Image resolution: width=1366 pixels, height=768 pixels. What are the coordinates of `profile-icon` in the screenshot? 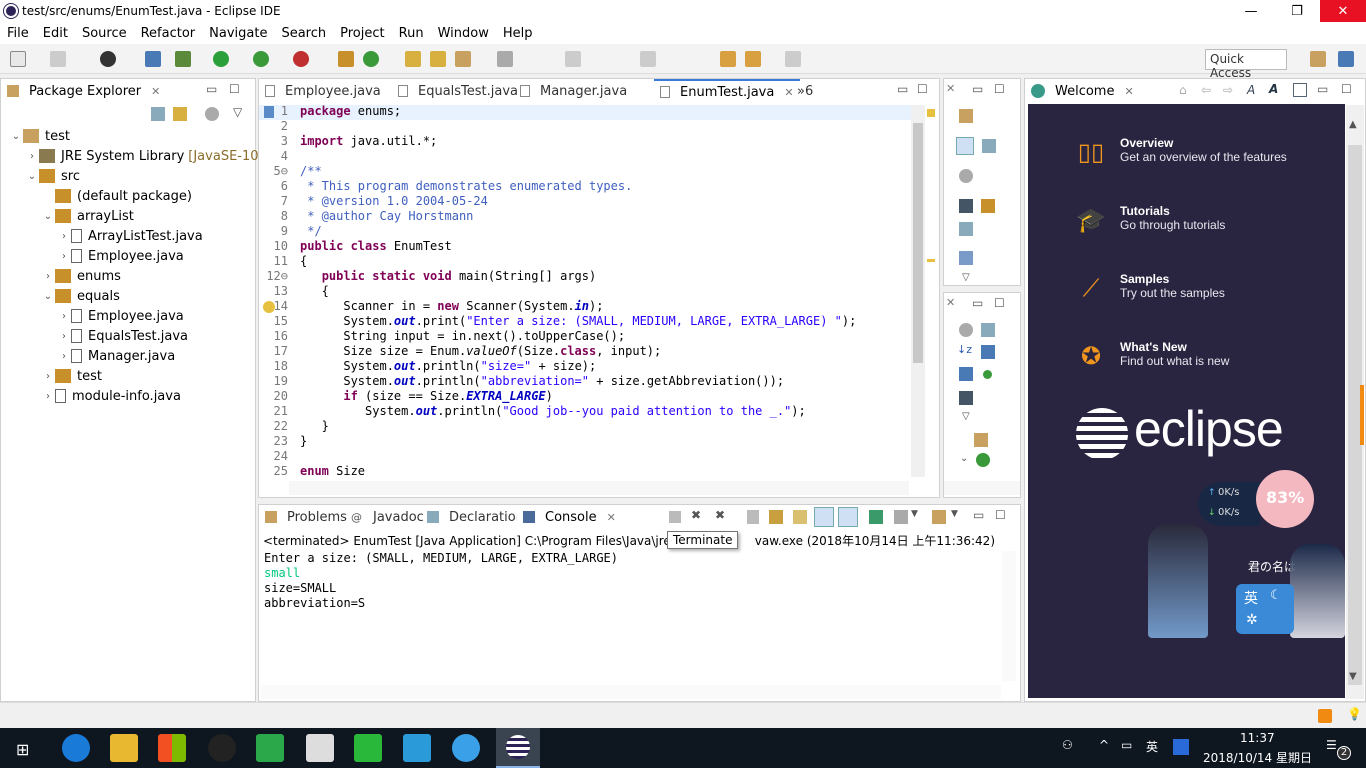 It's located at (108, 59).